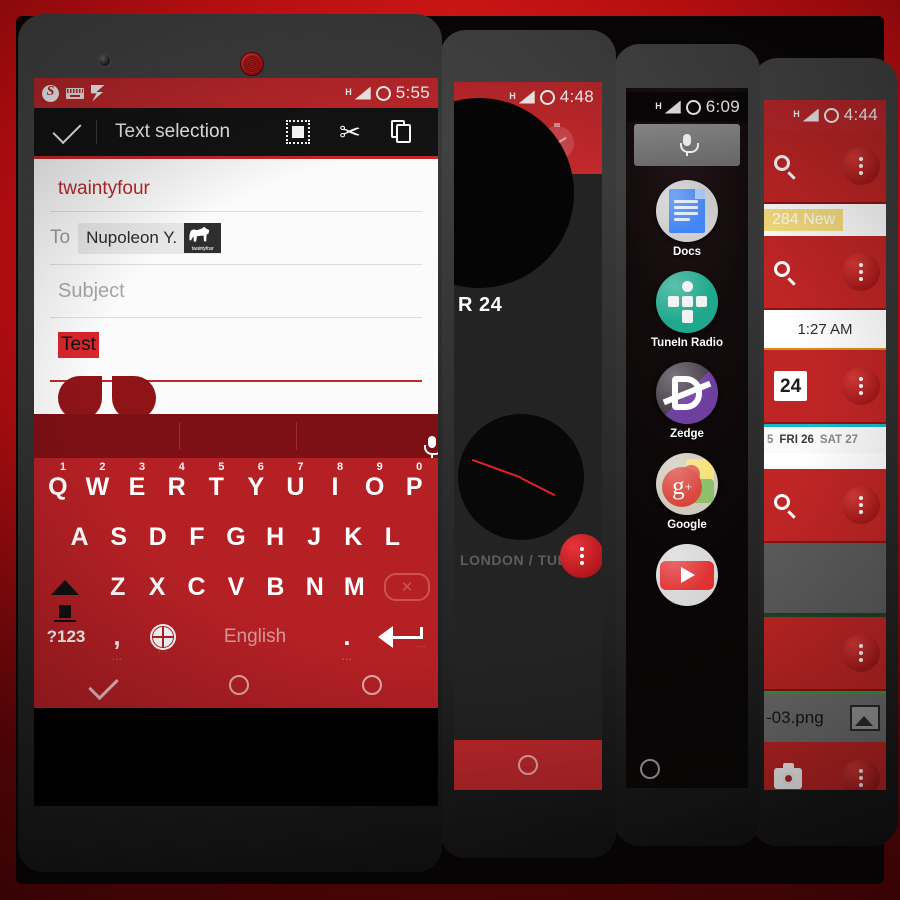 The width and height of the screenshot is (900, 900). I want to click on select-all-icon, so click(298, 132).